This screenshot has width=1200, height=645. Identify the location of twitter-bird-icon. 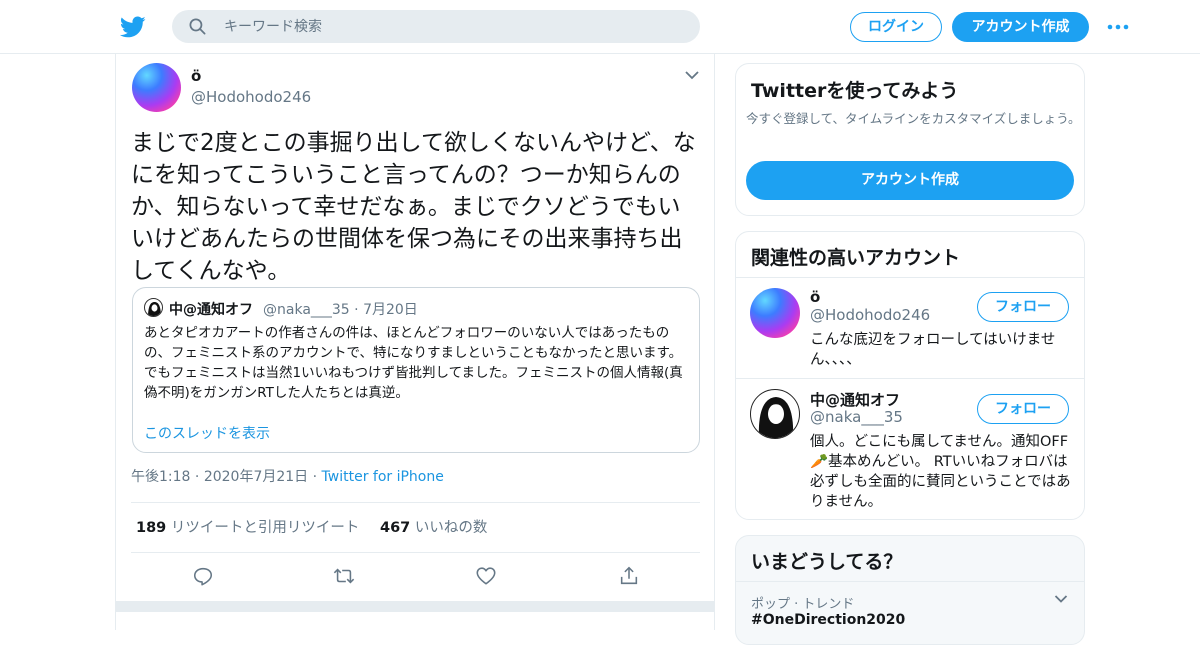
(133, 27).